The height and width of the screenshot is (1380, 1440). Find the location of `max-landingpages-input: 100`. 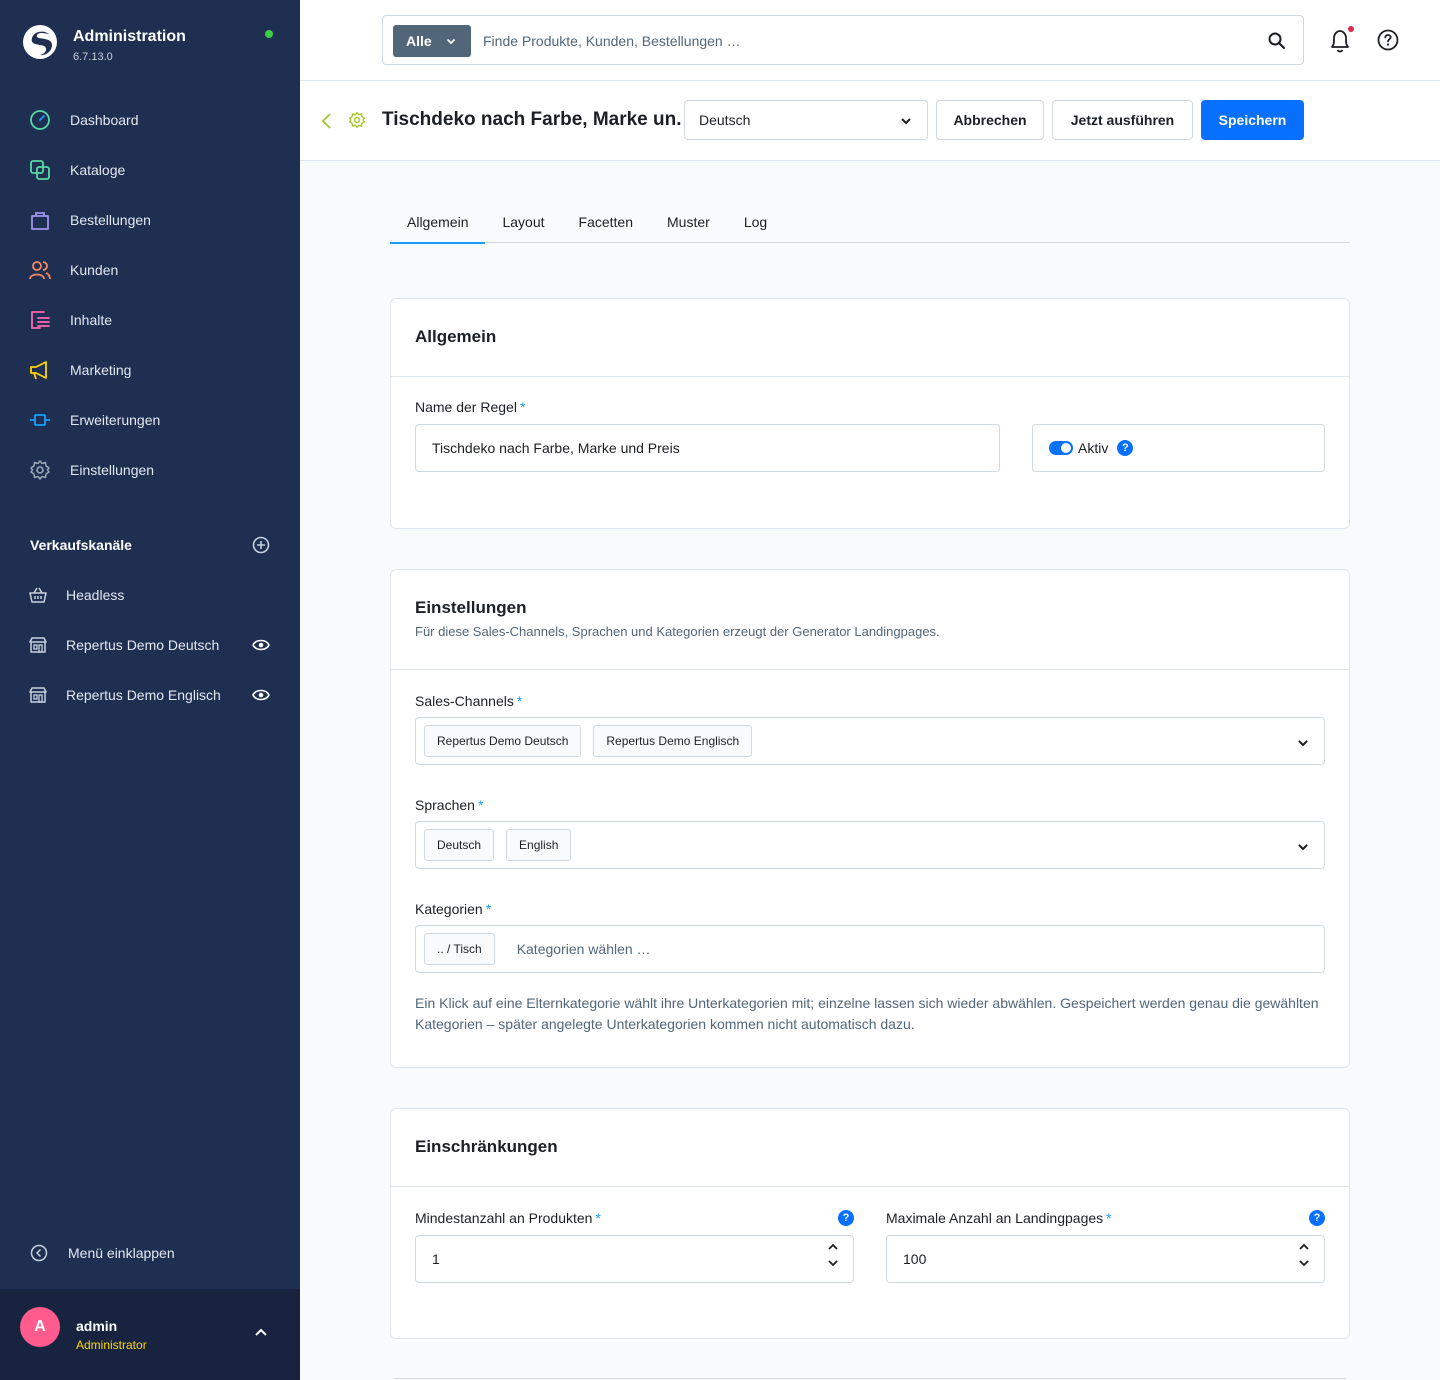

max-landingpages-input: 100 is located at coordinates (1105, 1259).